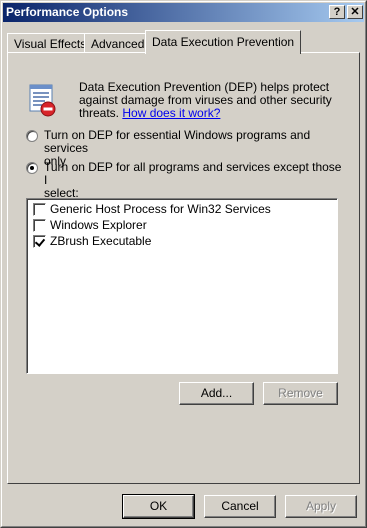  I want to click on window-title: Performance Options, so click(67, 12).